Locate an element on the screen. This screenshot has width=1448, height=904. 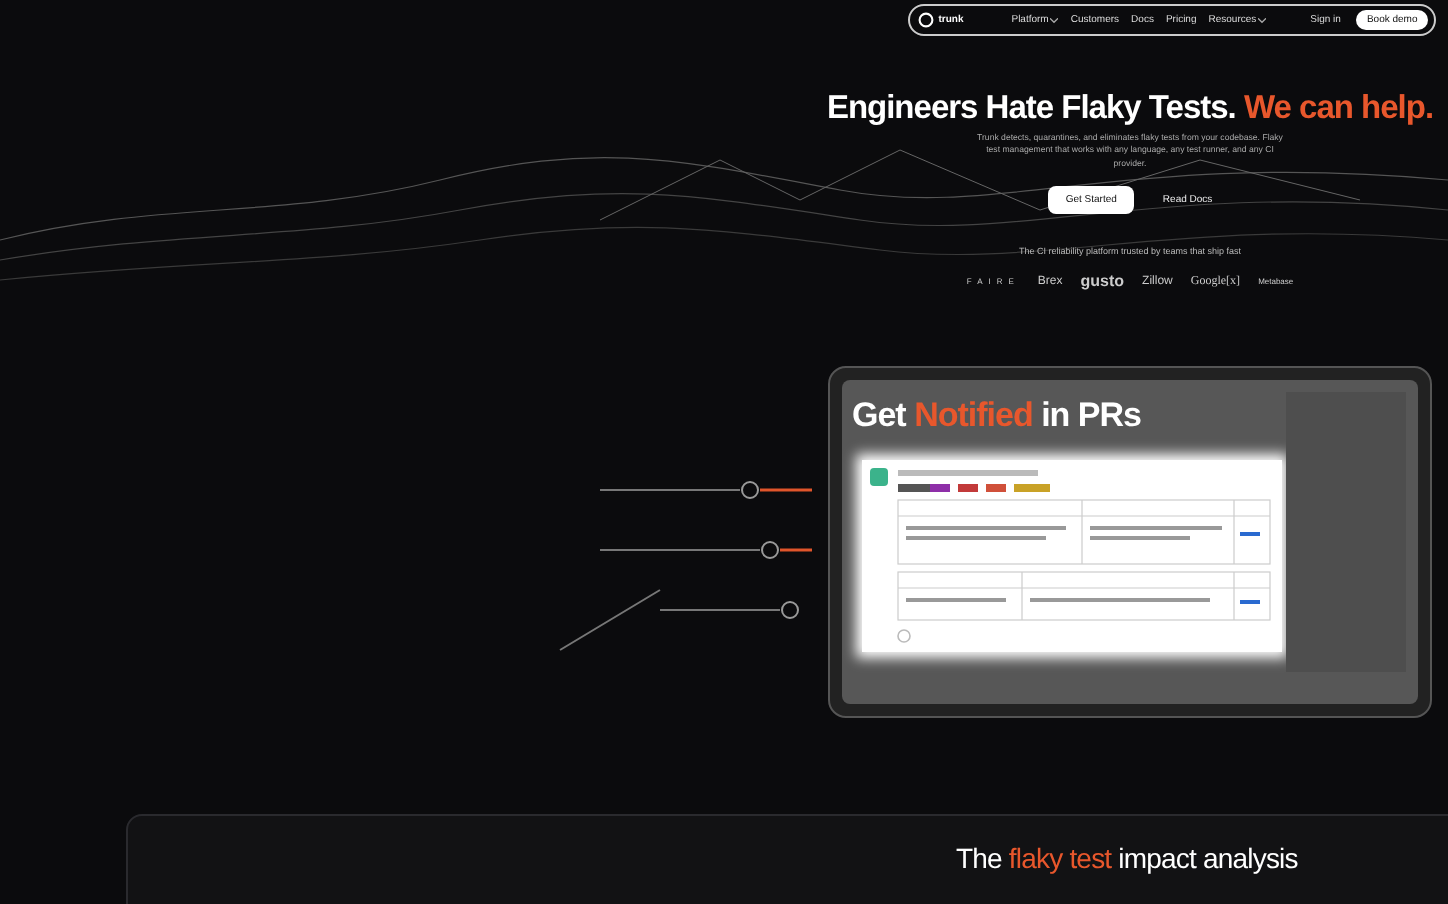
impact-title: The flaky test impact analysis is located at coordinates (1127, 860).